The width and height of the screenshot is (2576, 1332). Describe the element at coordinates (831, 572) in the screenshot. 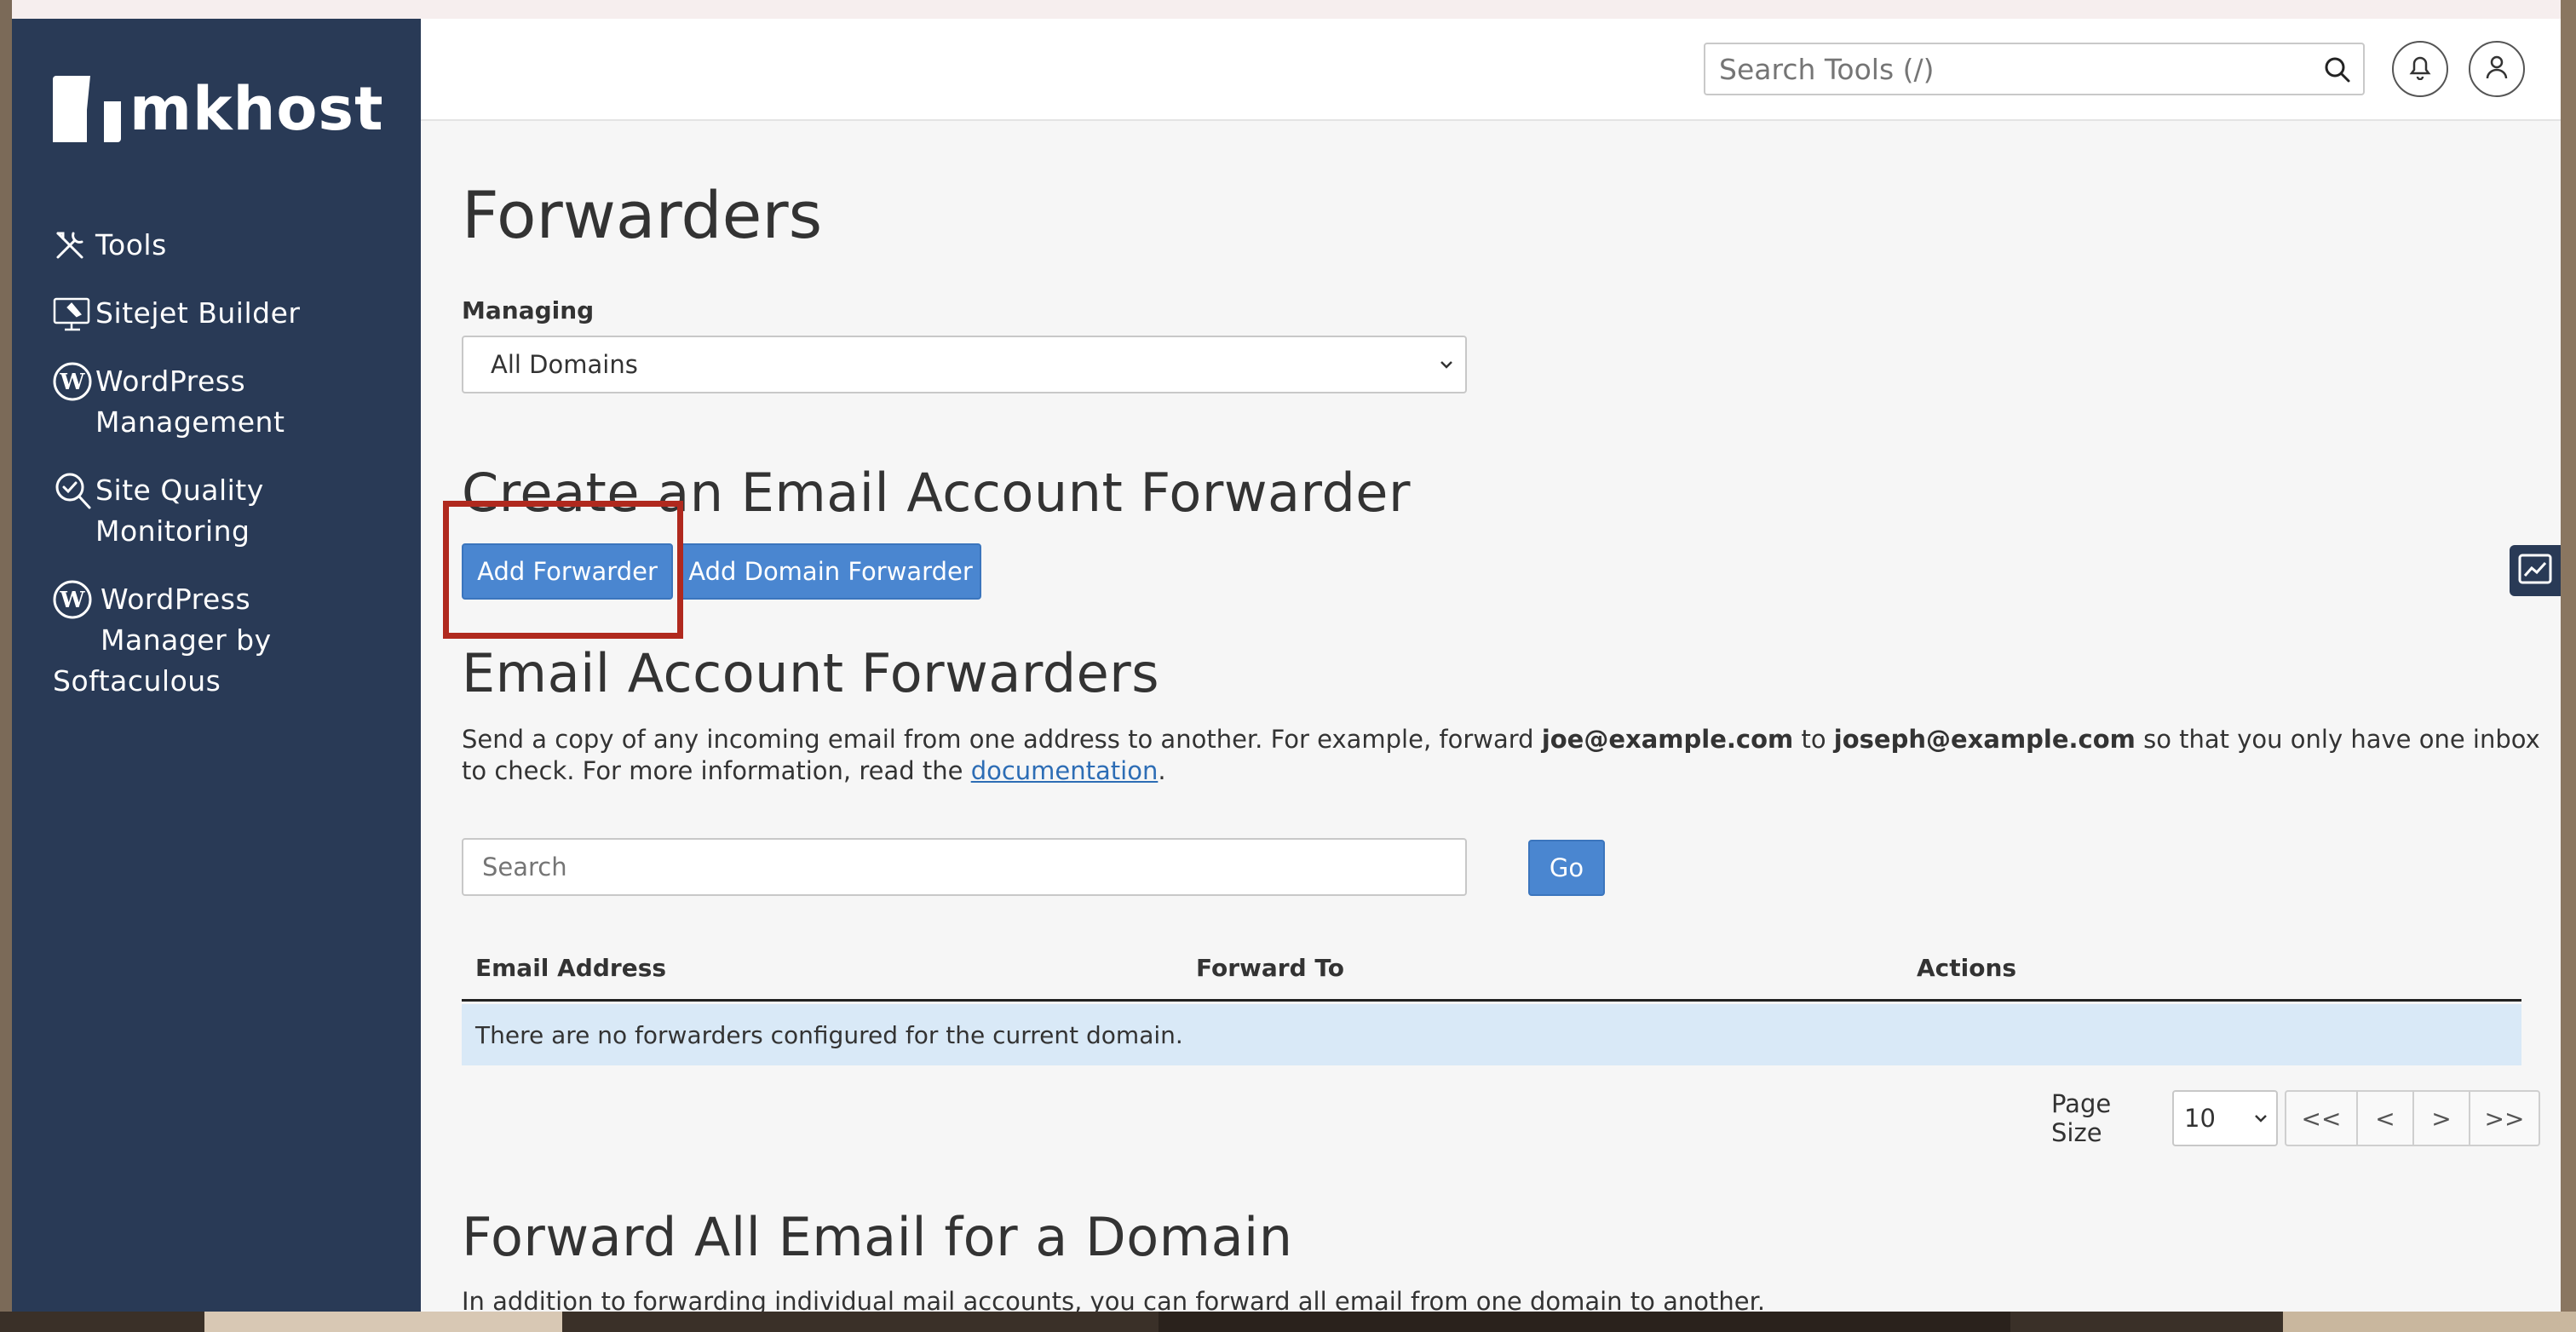

I see `add-domain-forwarder-button: Add Domain Forwarder` at that location.